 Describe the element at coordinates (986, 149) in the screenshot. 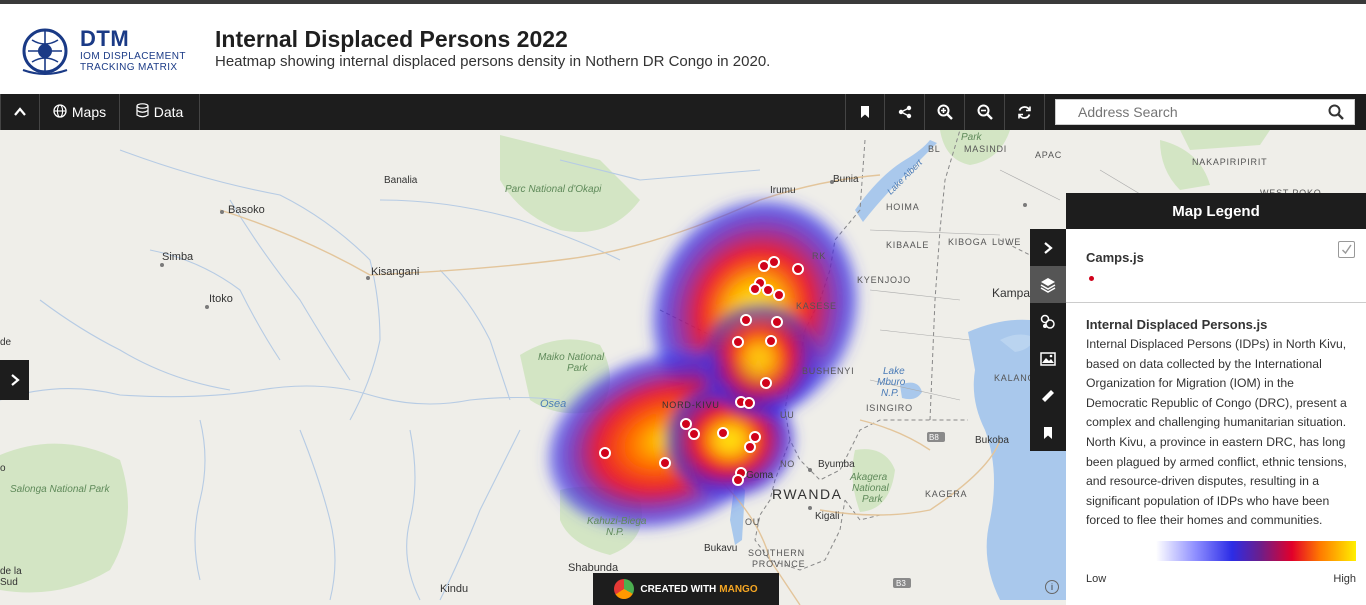

I see `map-label-masindi: MASINDI` at that location.